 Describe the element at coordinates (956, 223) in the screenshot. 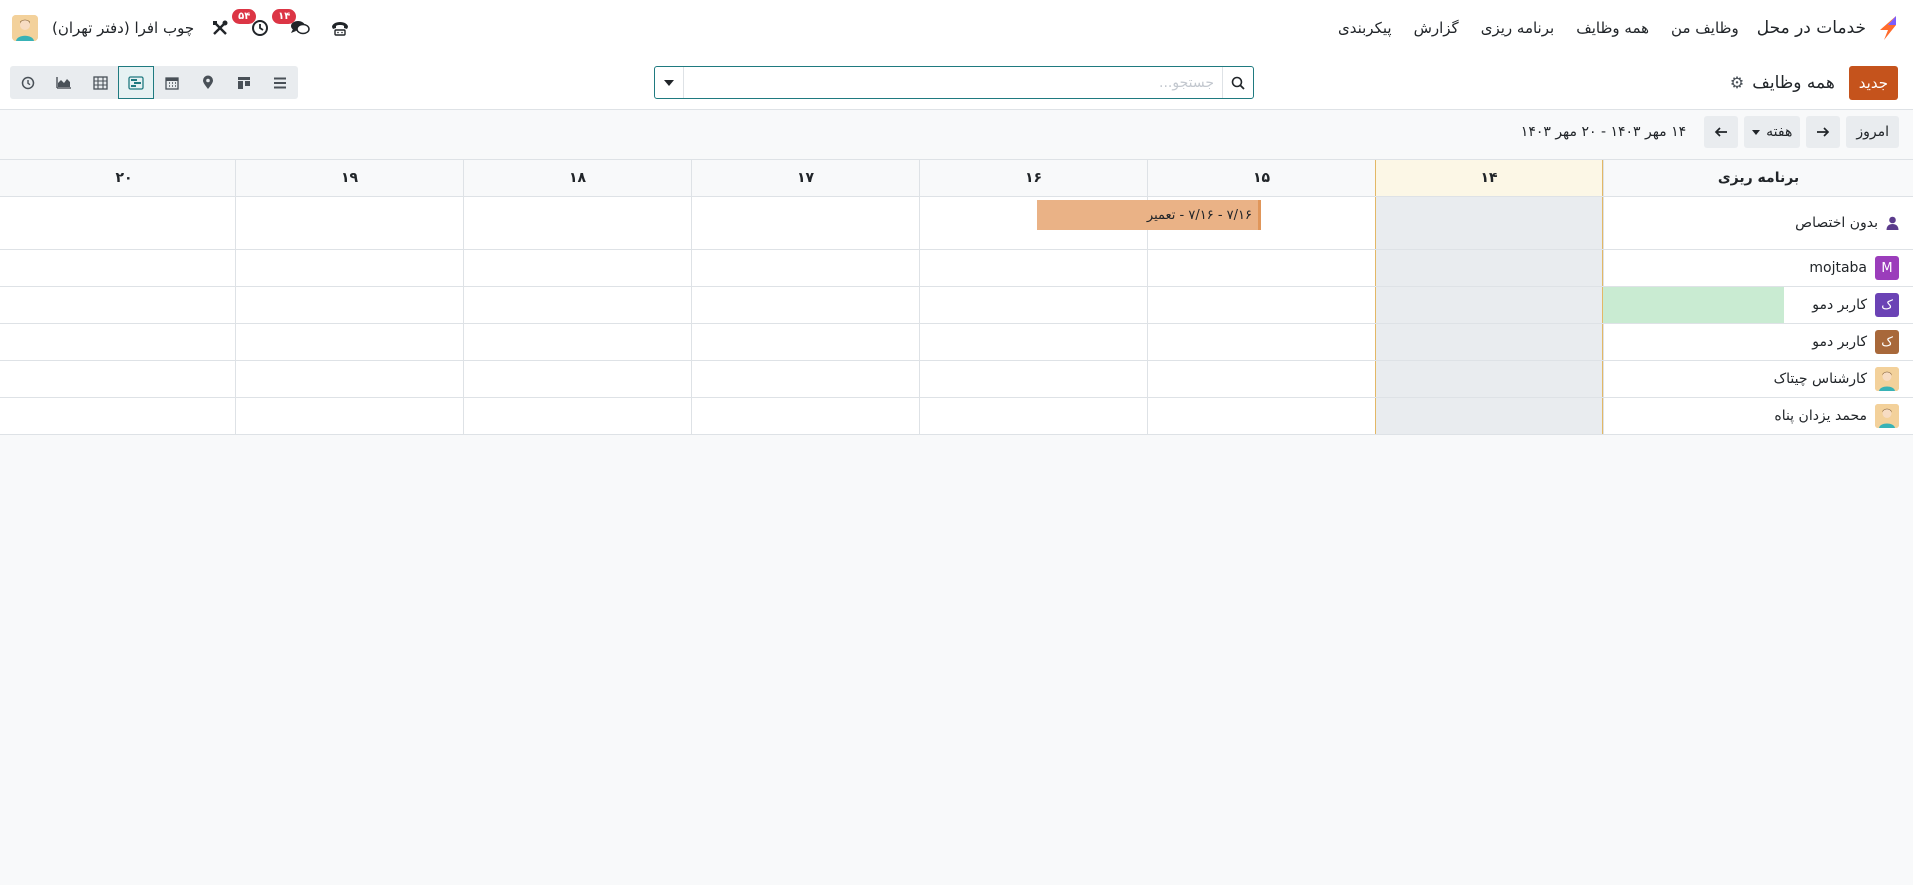

I see `gantt-row-unassigned: بدون اختصاص ۷/۱۶ - ۷/۱۶ - تعمیر` at that location.